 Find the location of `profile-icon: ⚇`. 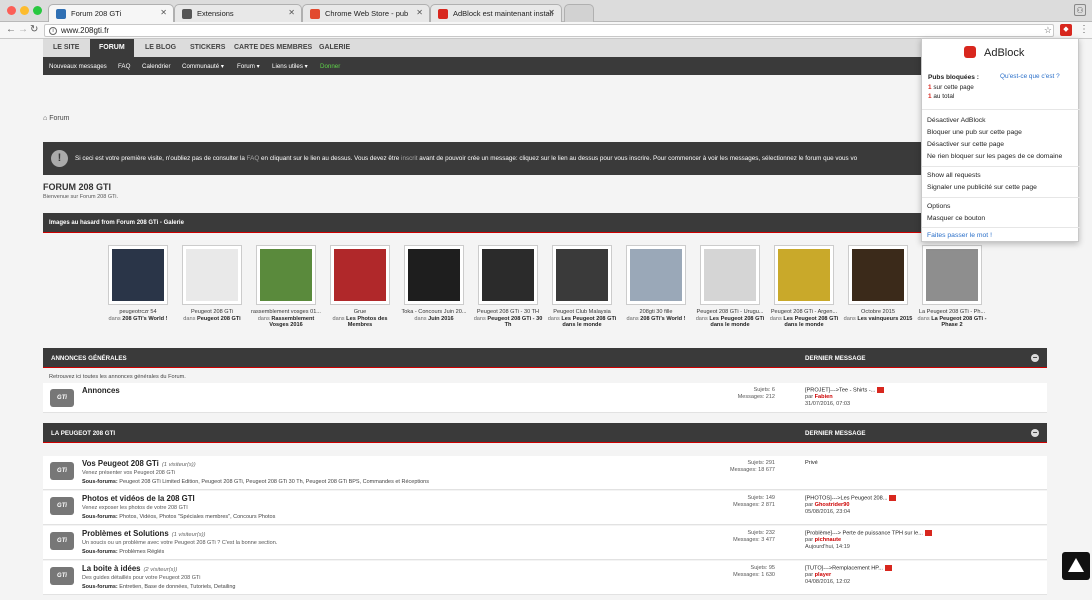

profile-icon: ⚇ is located at coordinates (1080, 10).